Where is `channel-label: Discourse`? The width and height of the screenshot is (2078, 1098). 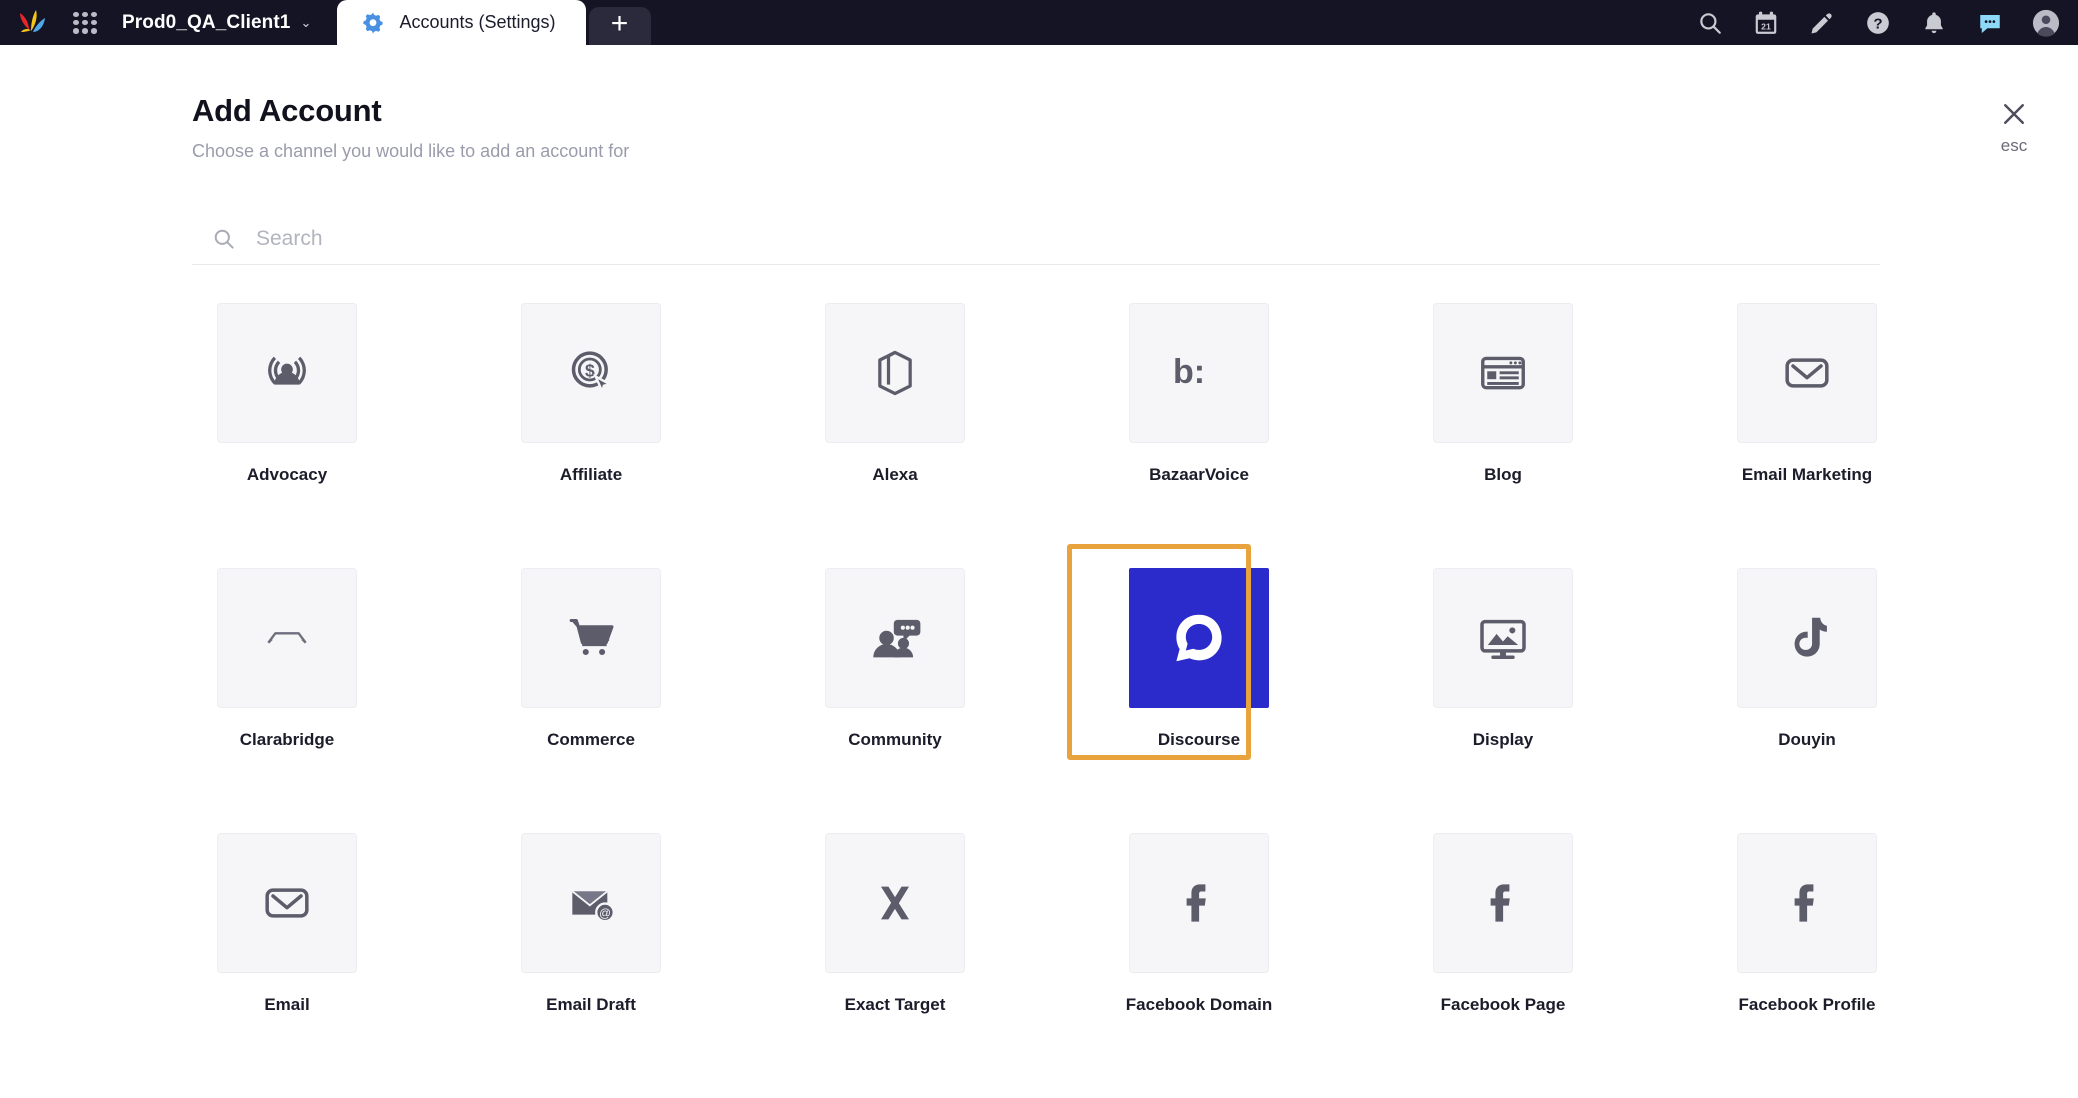
channel-label: Discourse is located at coordinates (1199, 739).